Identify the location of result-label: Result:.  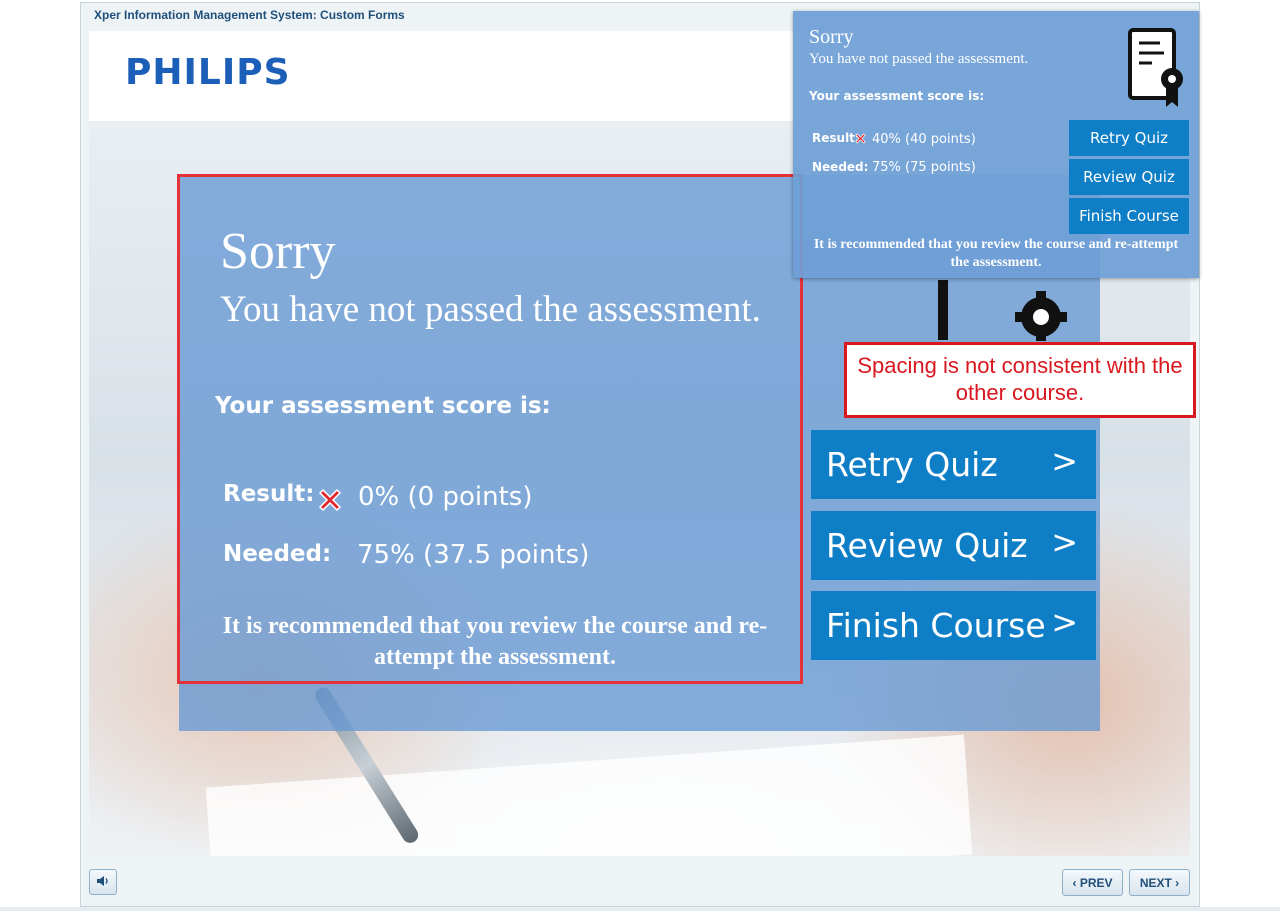
(269, 494).